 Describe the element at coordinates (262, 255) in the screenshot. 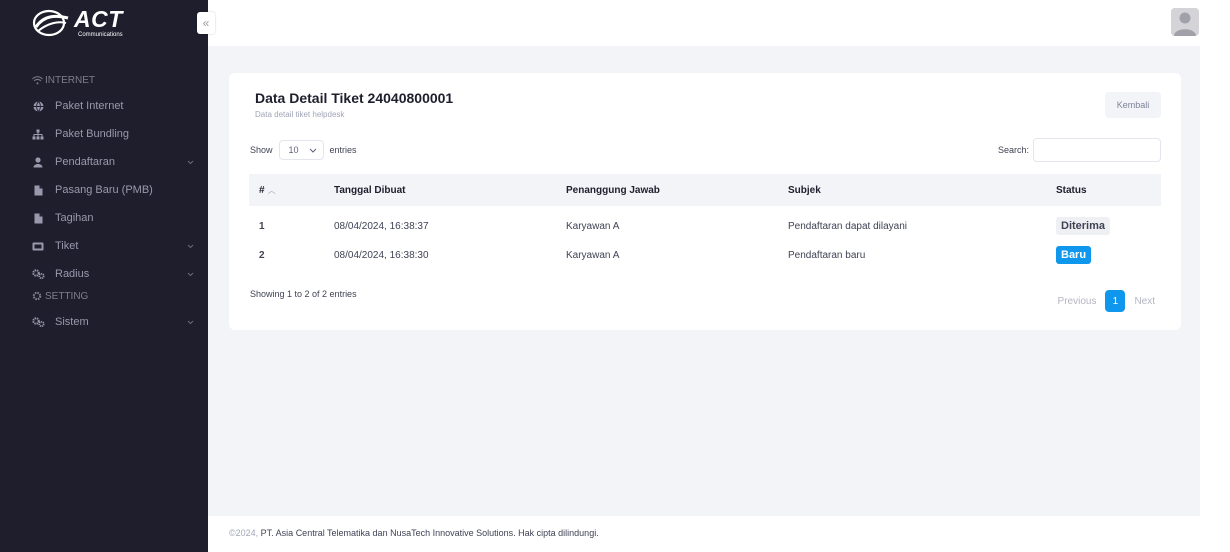

I see `row-number: 2` at that location.